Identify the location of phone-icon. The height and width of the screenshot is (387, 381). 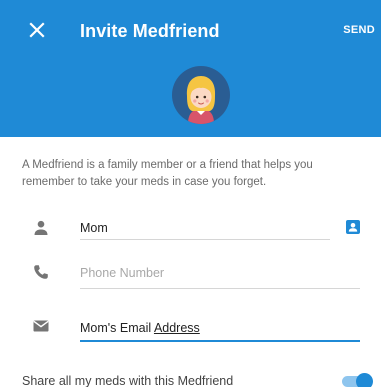
(41, 272).